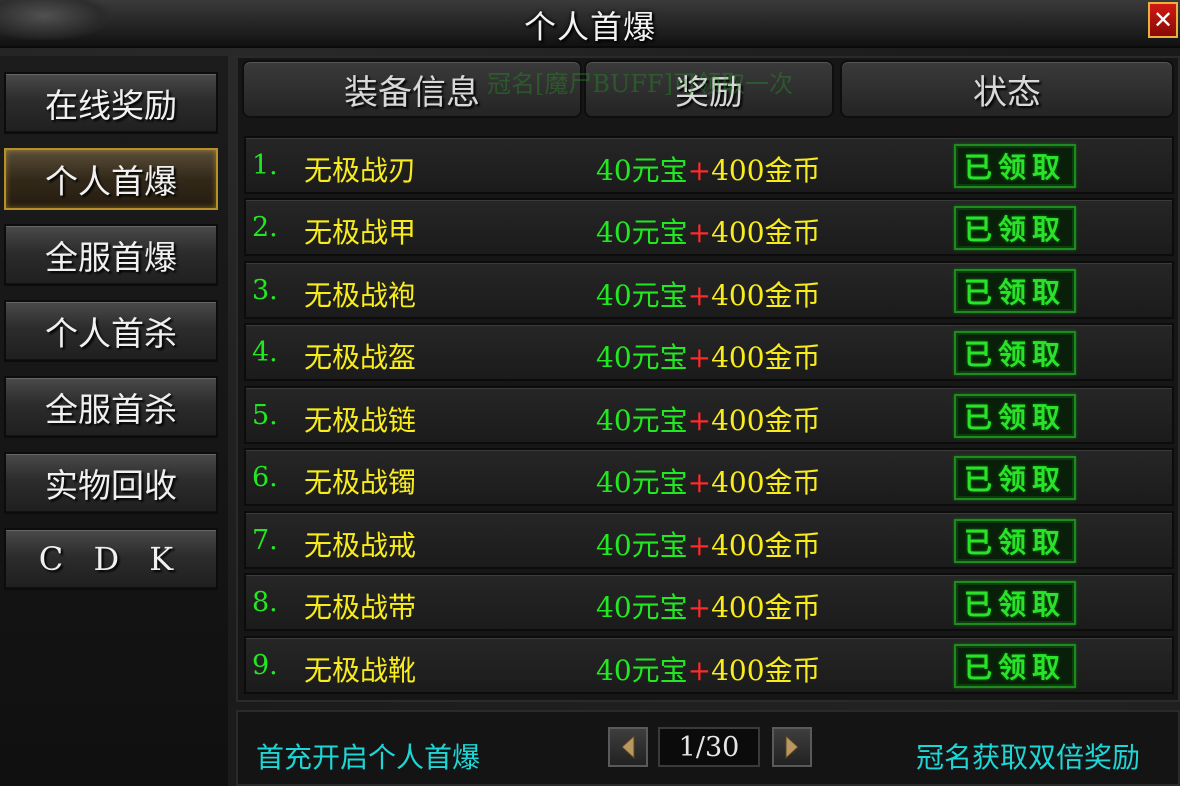  I want to click on row-number: 6., so click(265, 477).